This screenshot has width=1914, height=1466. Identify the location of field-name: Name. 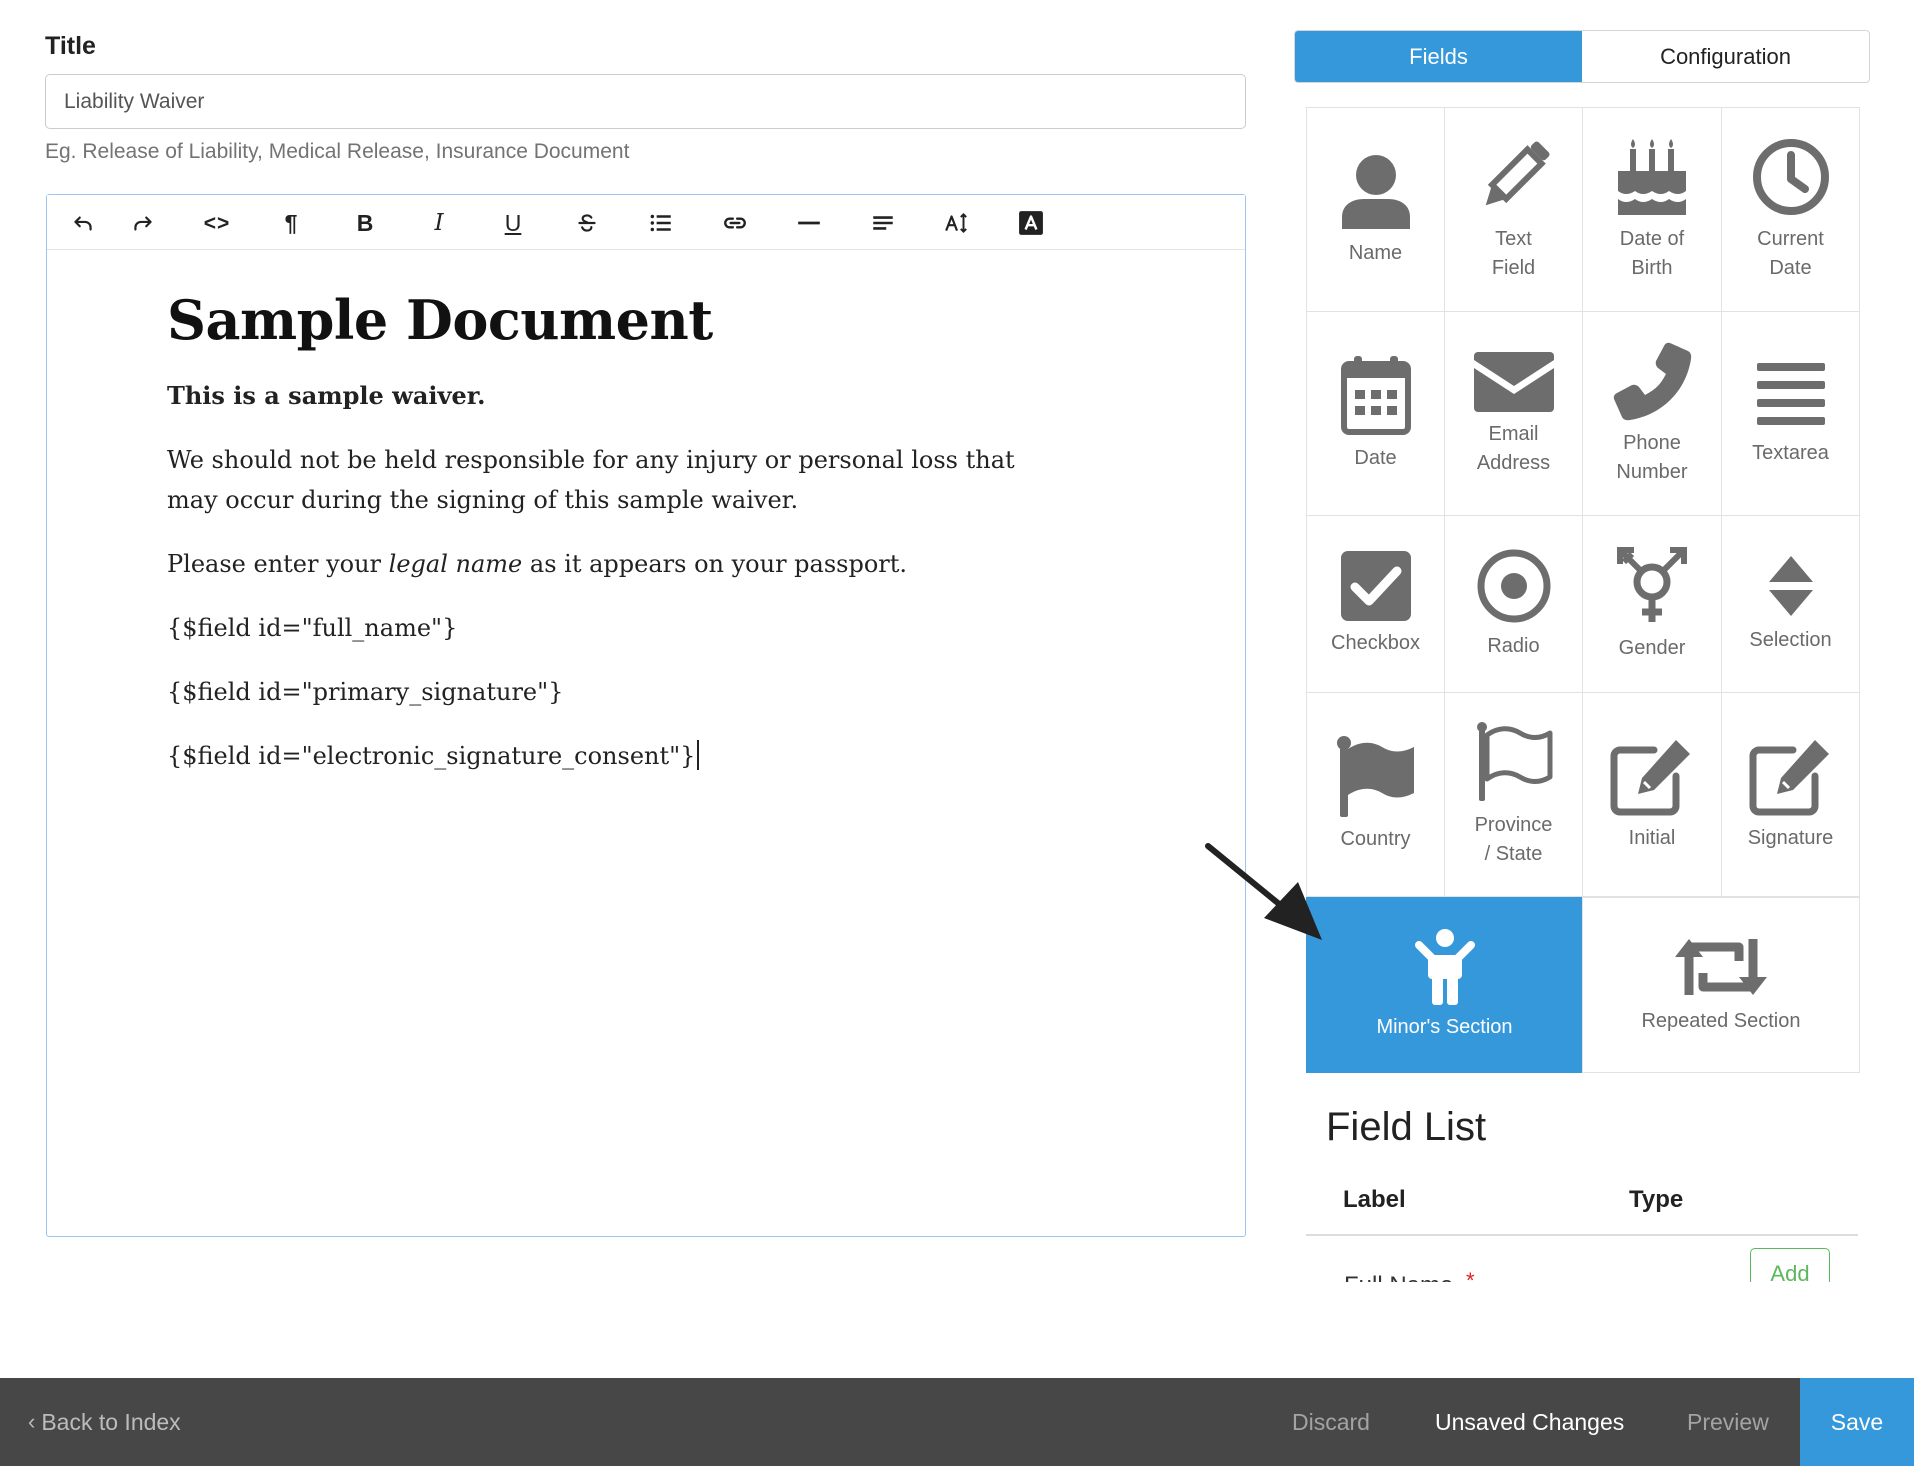
(1375, 209).